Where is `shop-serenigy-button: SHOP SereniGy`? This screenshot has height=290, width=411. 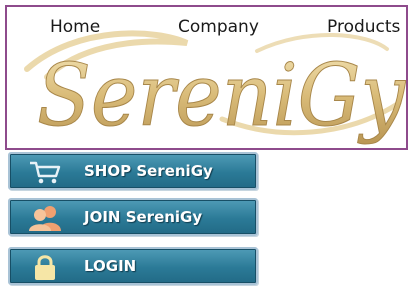 shop-serenigy-button: SHOP SereniGy is located at coordinates (133, 171).